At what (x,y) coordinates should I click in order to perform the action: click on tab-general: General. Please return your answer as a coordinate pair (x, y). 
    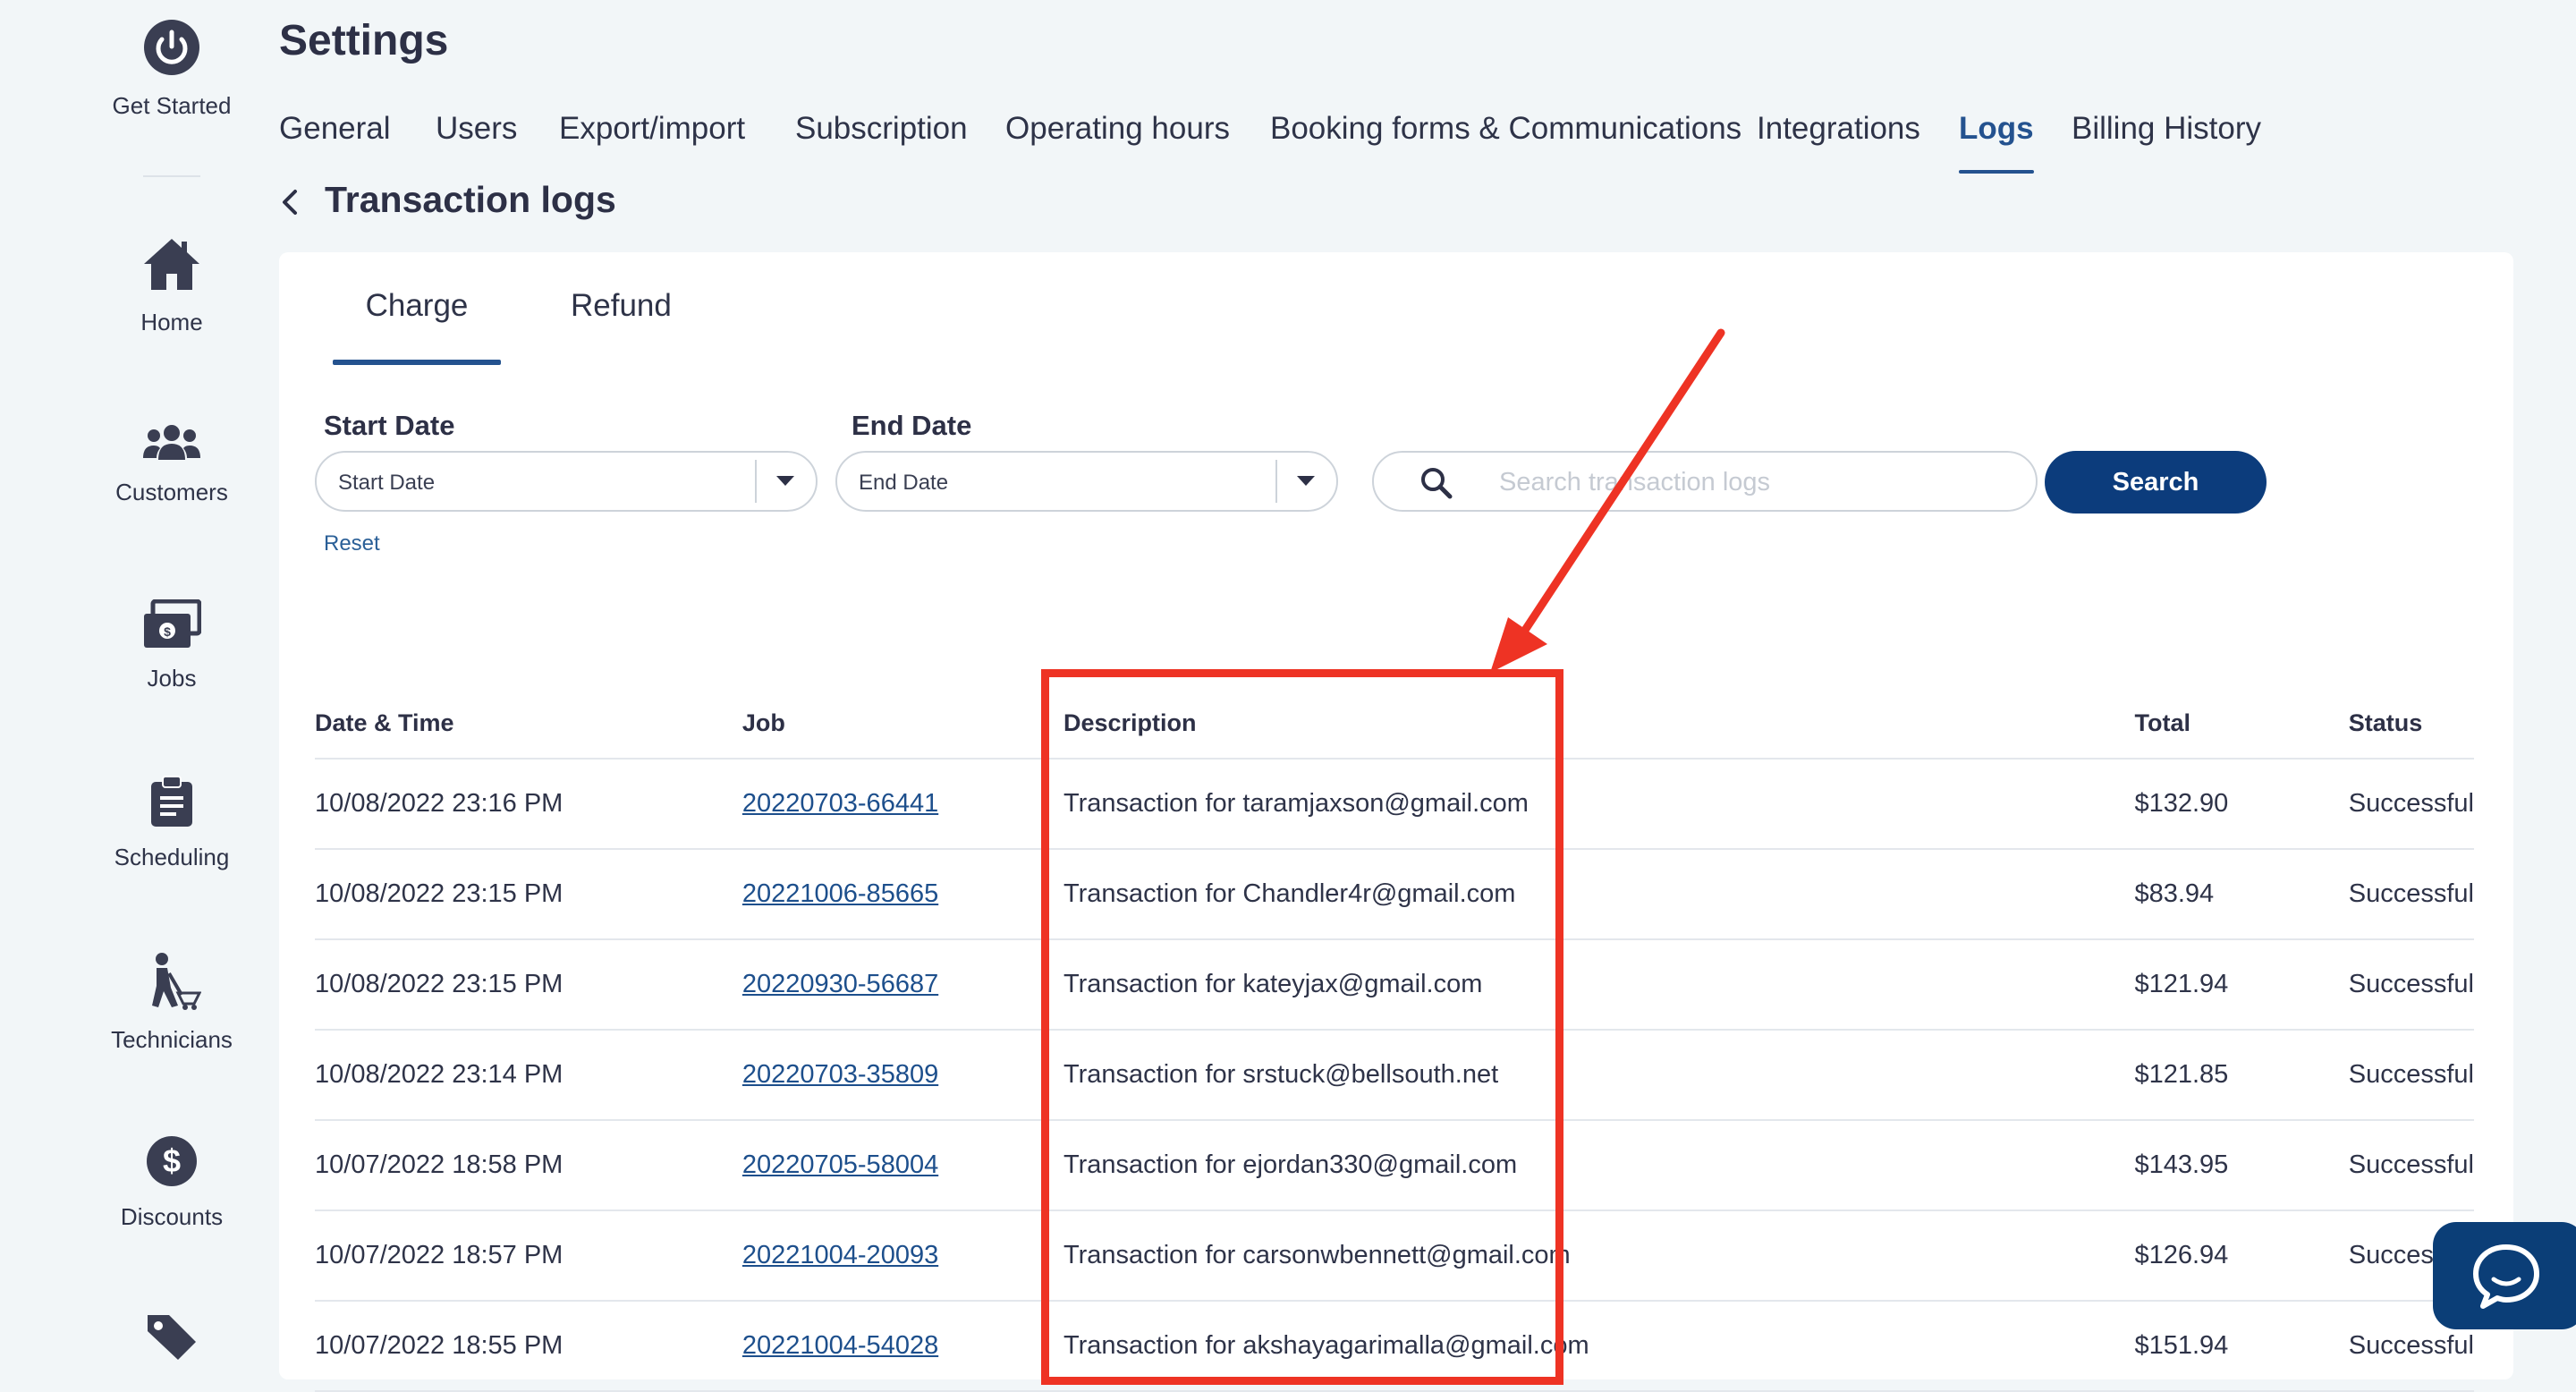
    Looking at the image, I should click on (335, 129).